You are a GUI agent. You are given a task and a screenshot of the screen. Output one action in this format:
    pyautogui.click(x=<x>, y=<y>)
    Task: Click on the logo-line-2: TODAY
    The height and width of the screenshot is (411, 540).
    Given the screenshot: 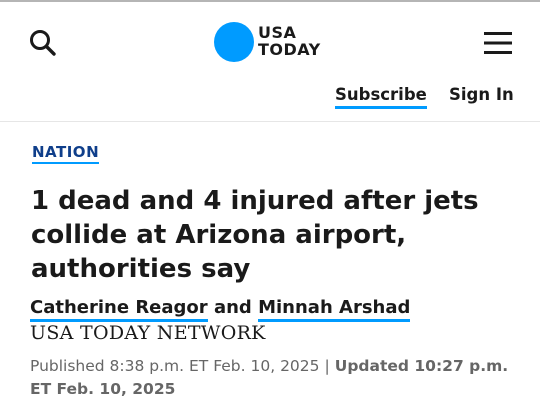 What is the action you would take?
    pyautogui.click(x=289, y=49)
    